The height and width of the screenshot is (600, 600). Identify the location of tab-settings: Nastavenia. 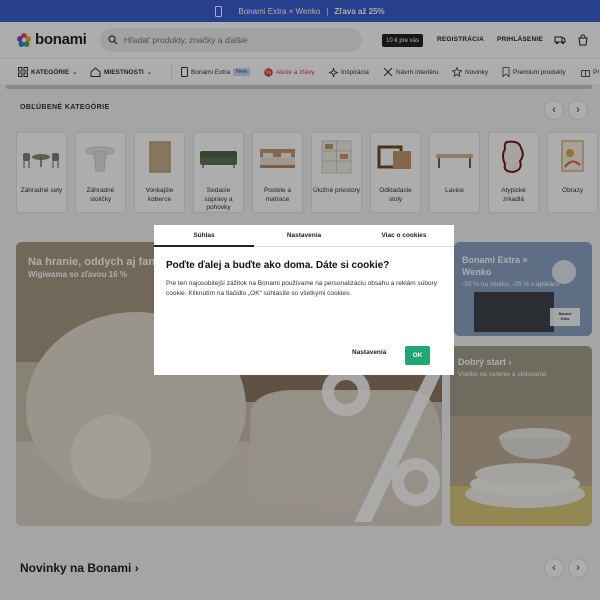
(304, 236).